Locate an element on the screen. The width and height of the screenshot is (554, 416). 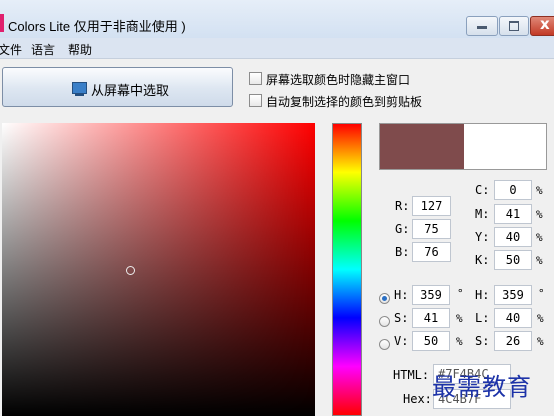
maximize-icon is located at coordinates (514, 26).